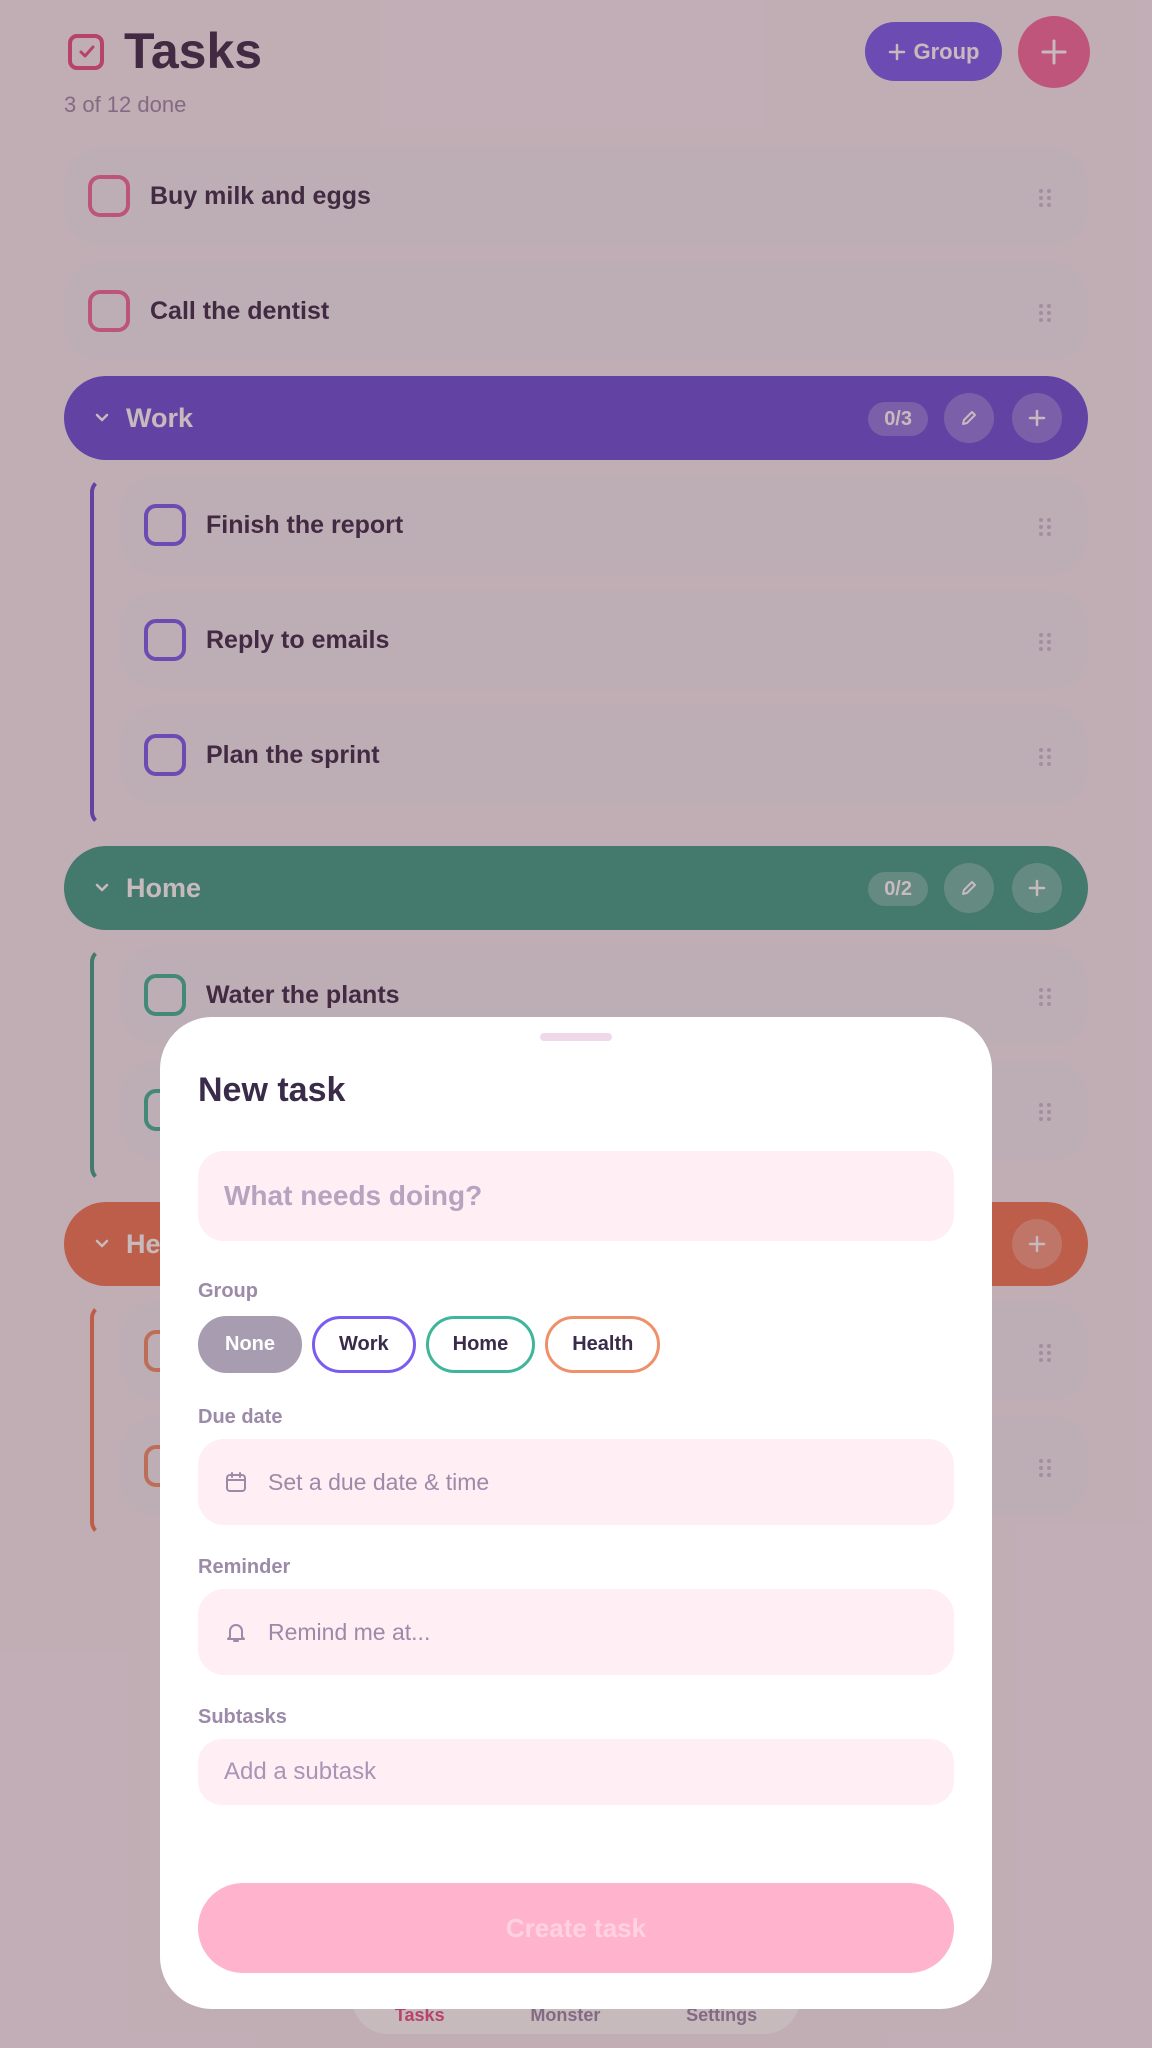 The width and height of the screenshot is (1152, 2048). Describe the element at coordinates (379, 1481) in the screenshot. I see `due-date-placeholder: Set a due date & time` at that location.